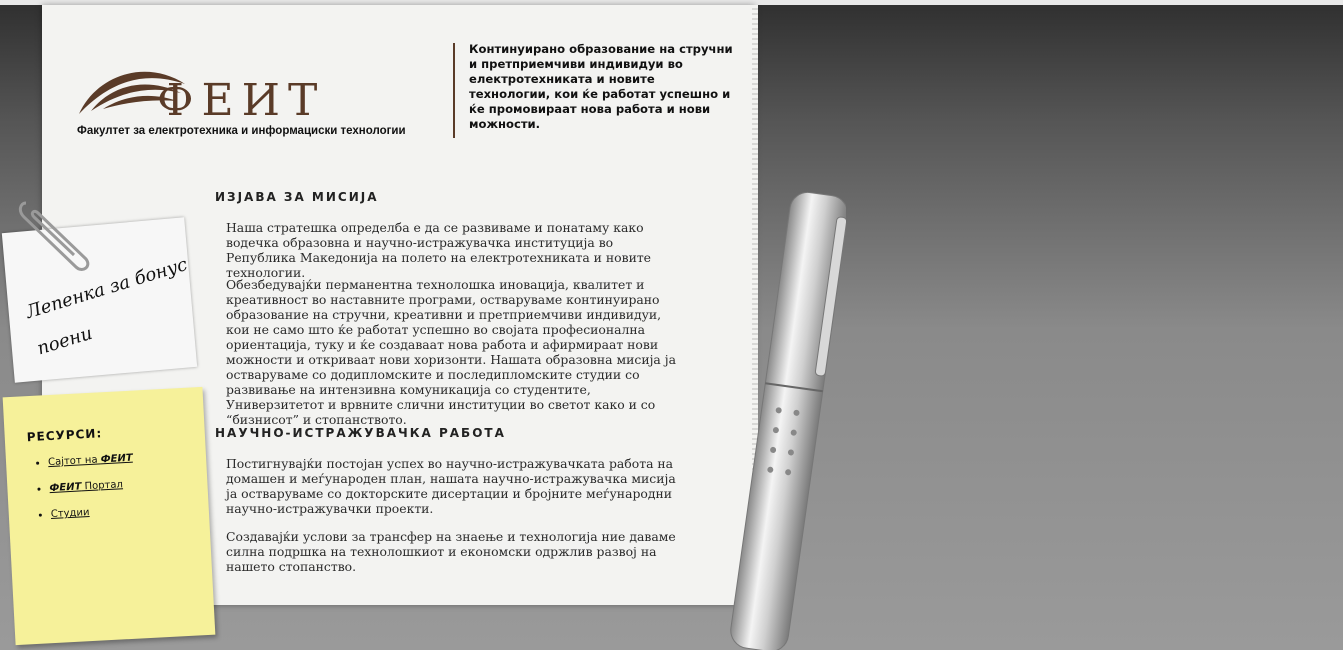 This screenshot has height=650, width=1343. What do you see at coordinates (76, 495) in the screenshot?
I see `resources-list: Саjтот на ФЕИТ ФЕИТ Портал Студии` at bounding box center [76, 495].